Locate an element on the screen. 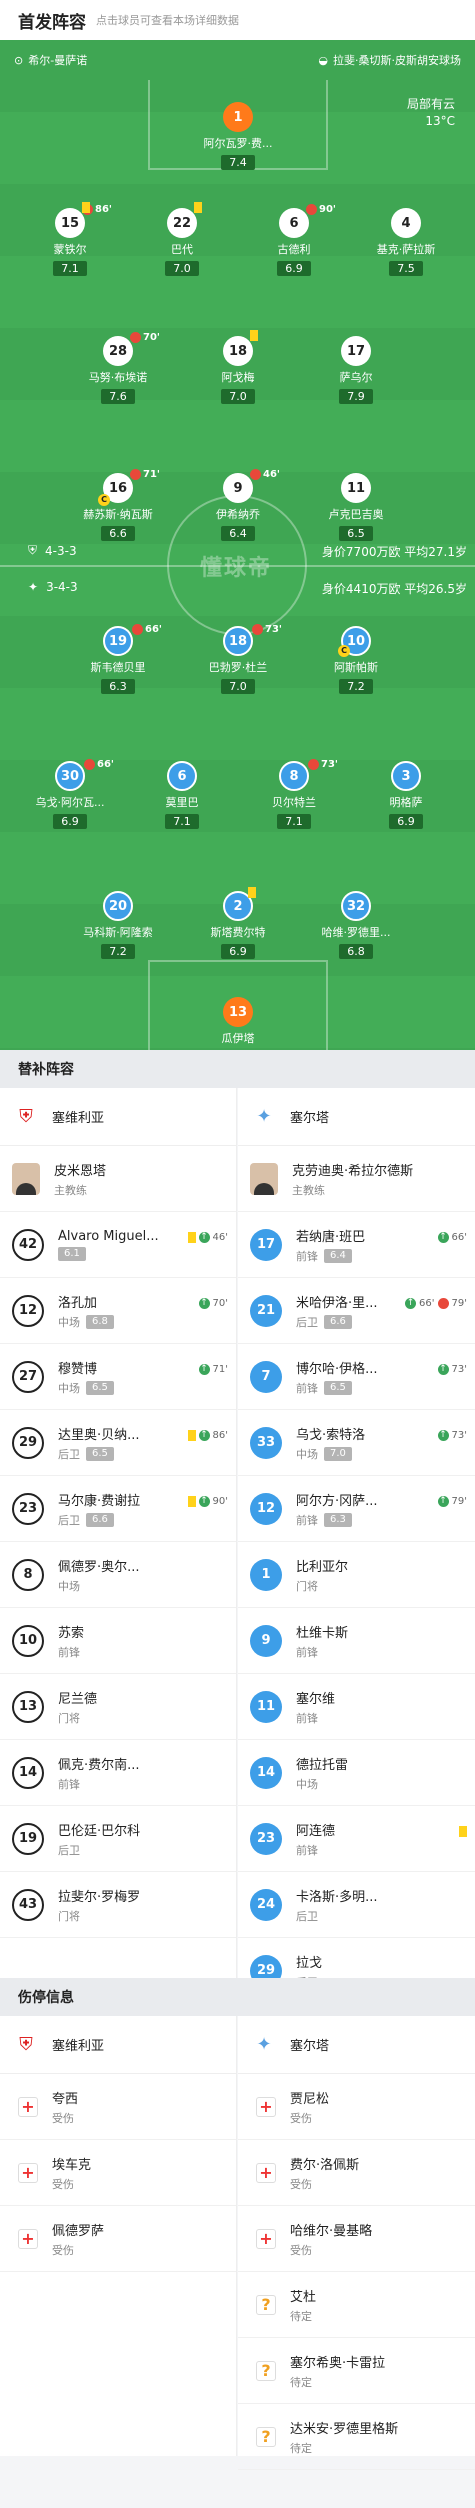 This screenshot has height=2508, width=475. player-rating: 7.2 is located at coordinates (356, 686).